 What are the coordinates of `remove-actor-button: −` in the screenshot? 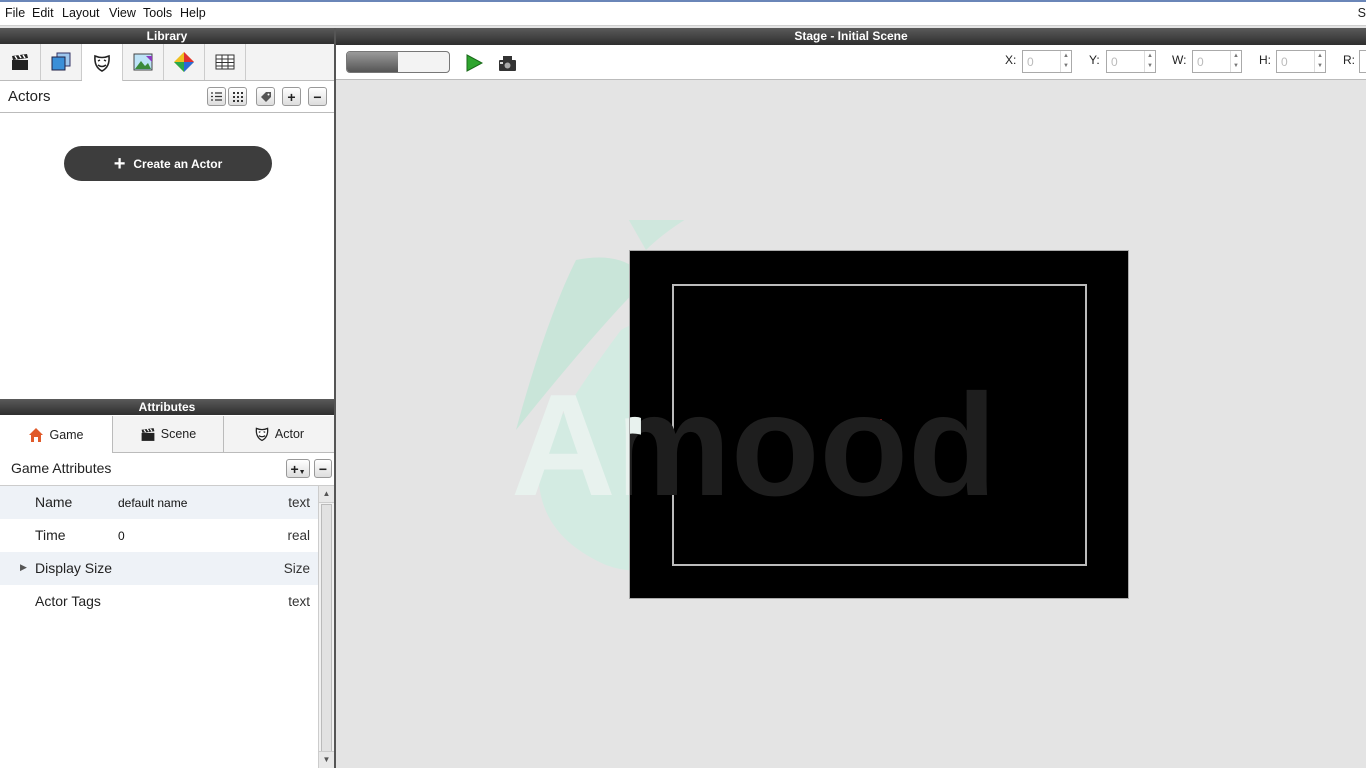 It's located at (317, 96).